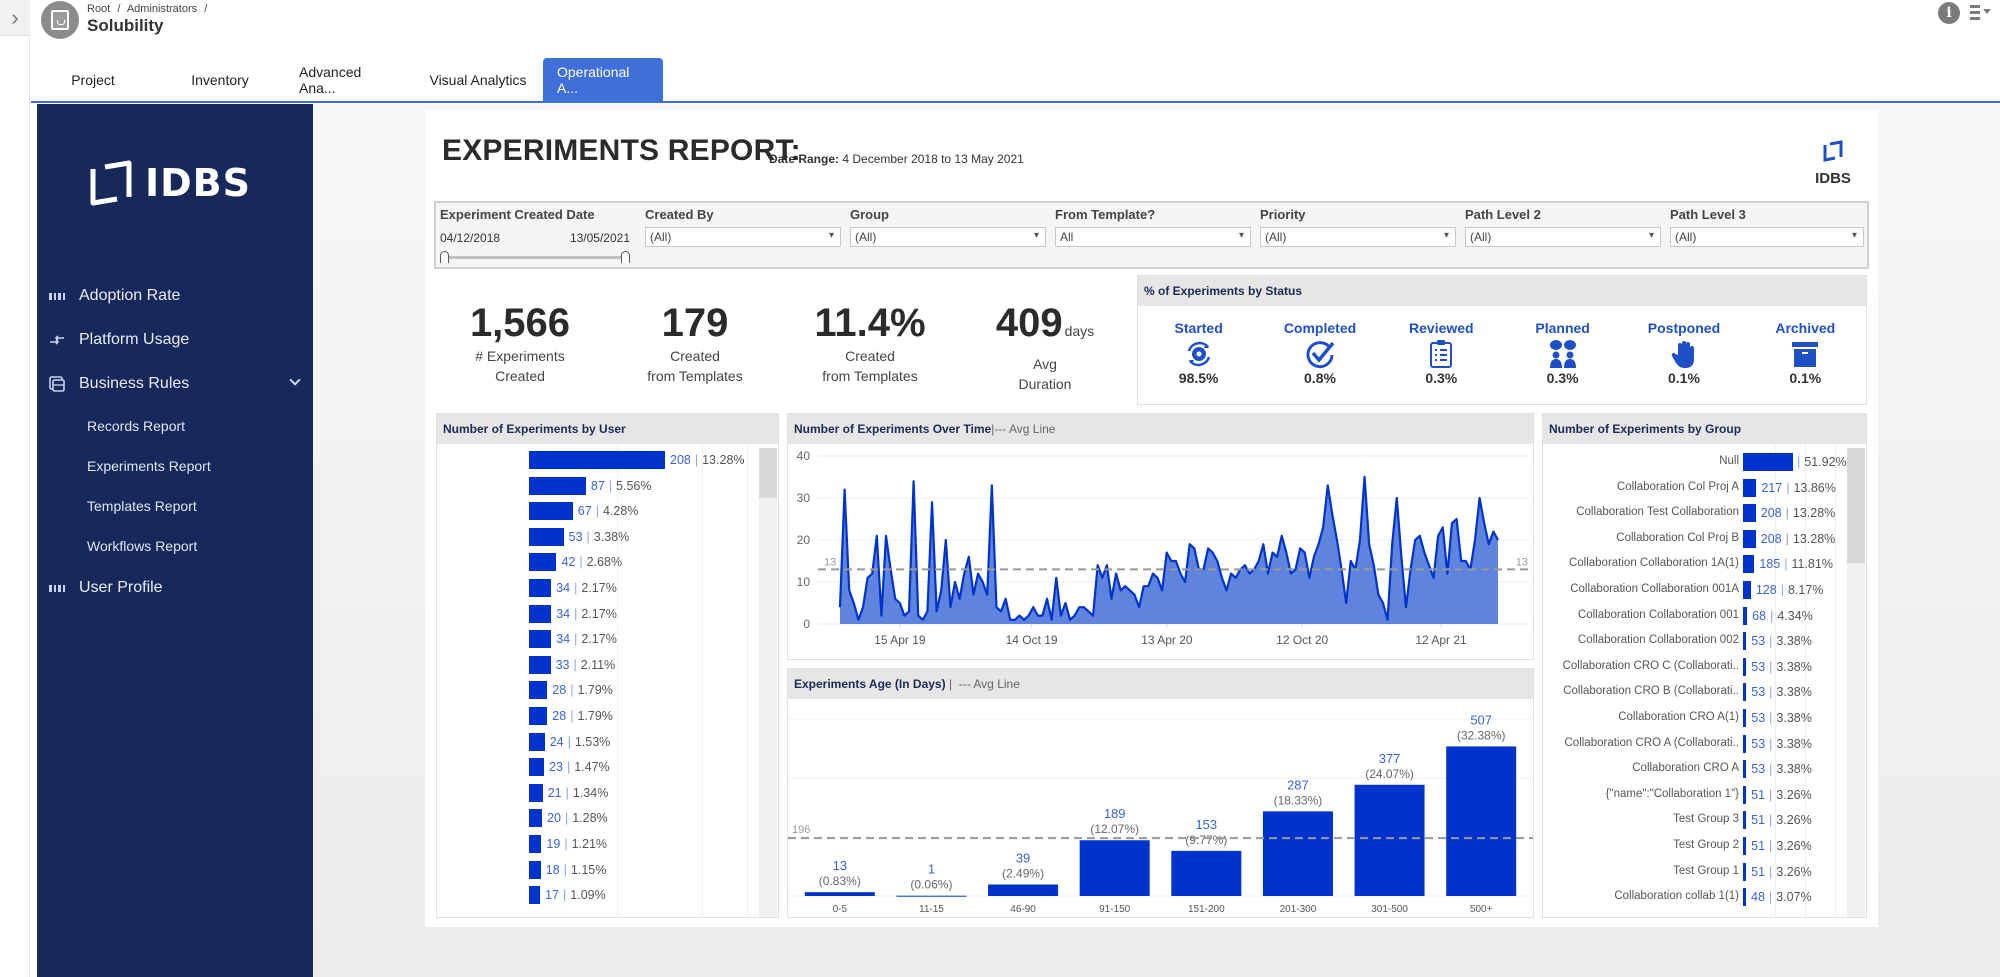 The width and height of the screenshot is (2000, 977). What do you see at coordinates (567, 870) in the screenshot?
I see `user-bar-row: 18 | 1.15%` at bounding box center [567, 870].